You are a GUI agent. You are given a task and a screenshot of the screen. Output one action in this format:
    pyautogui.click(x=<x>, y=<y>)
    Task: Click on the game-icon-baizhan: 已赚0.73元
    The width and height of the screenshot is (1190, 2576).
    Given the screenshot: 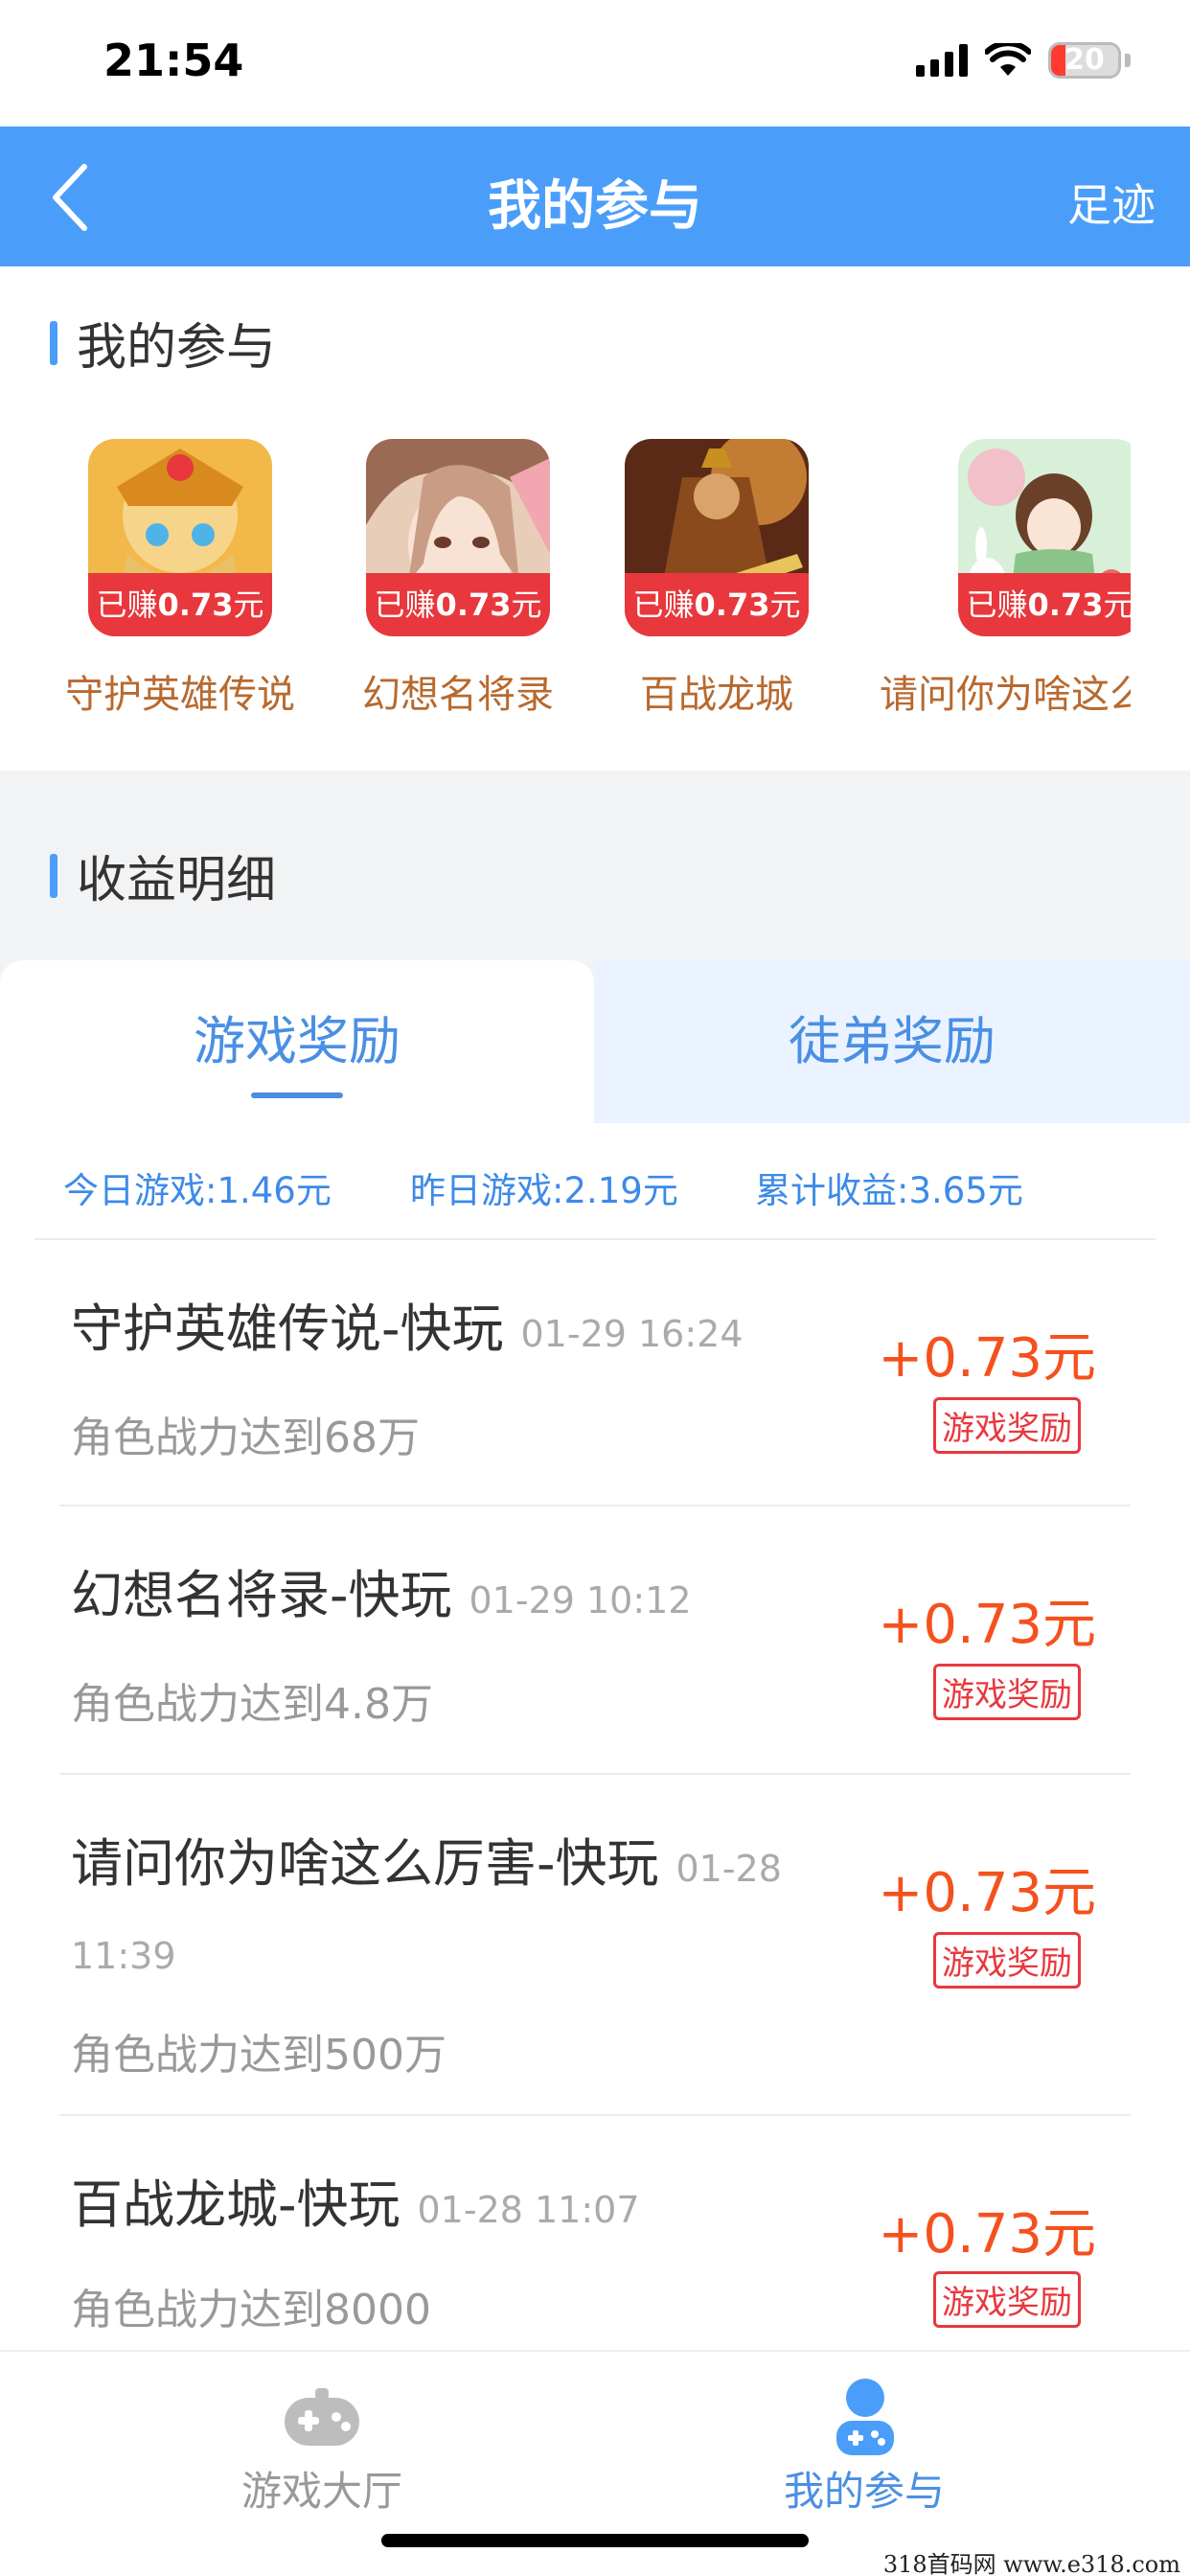 What is the action you would take?
    pyautogui.click(x=717, y=537)
    